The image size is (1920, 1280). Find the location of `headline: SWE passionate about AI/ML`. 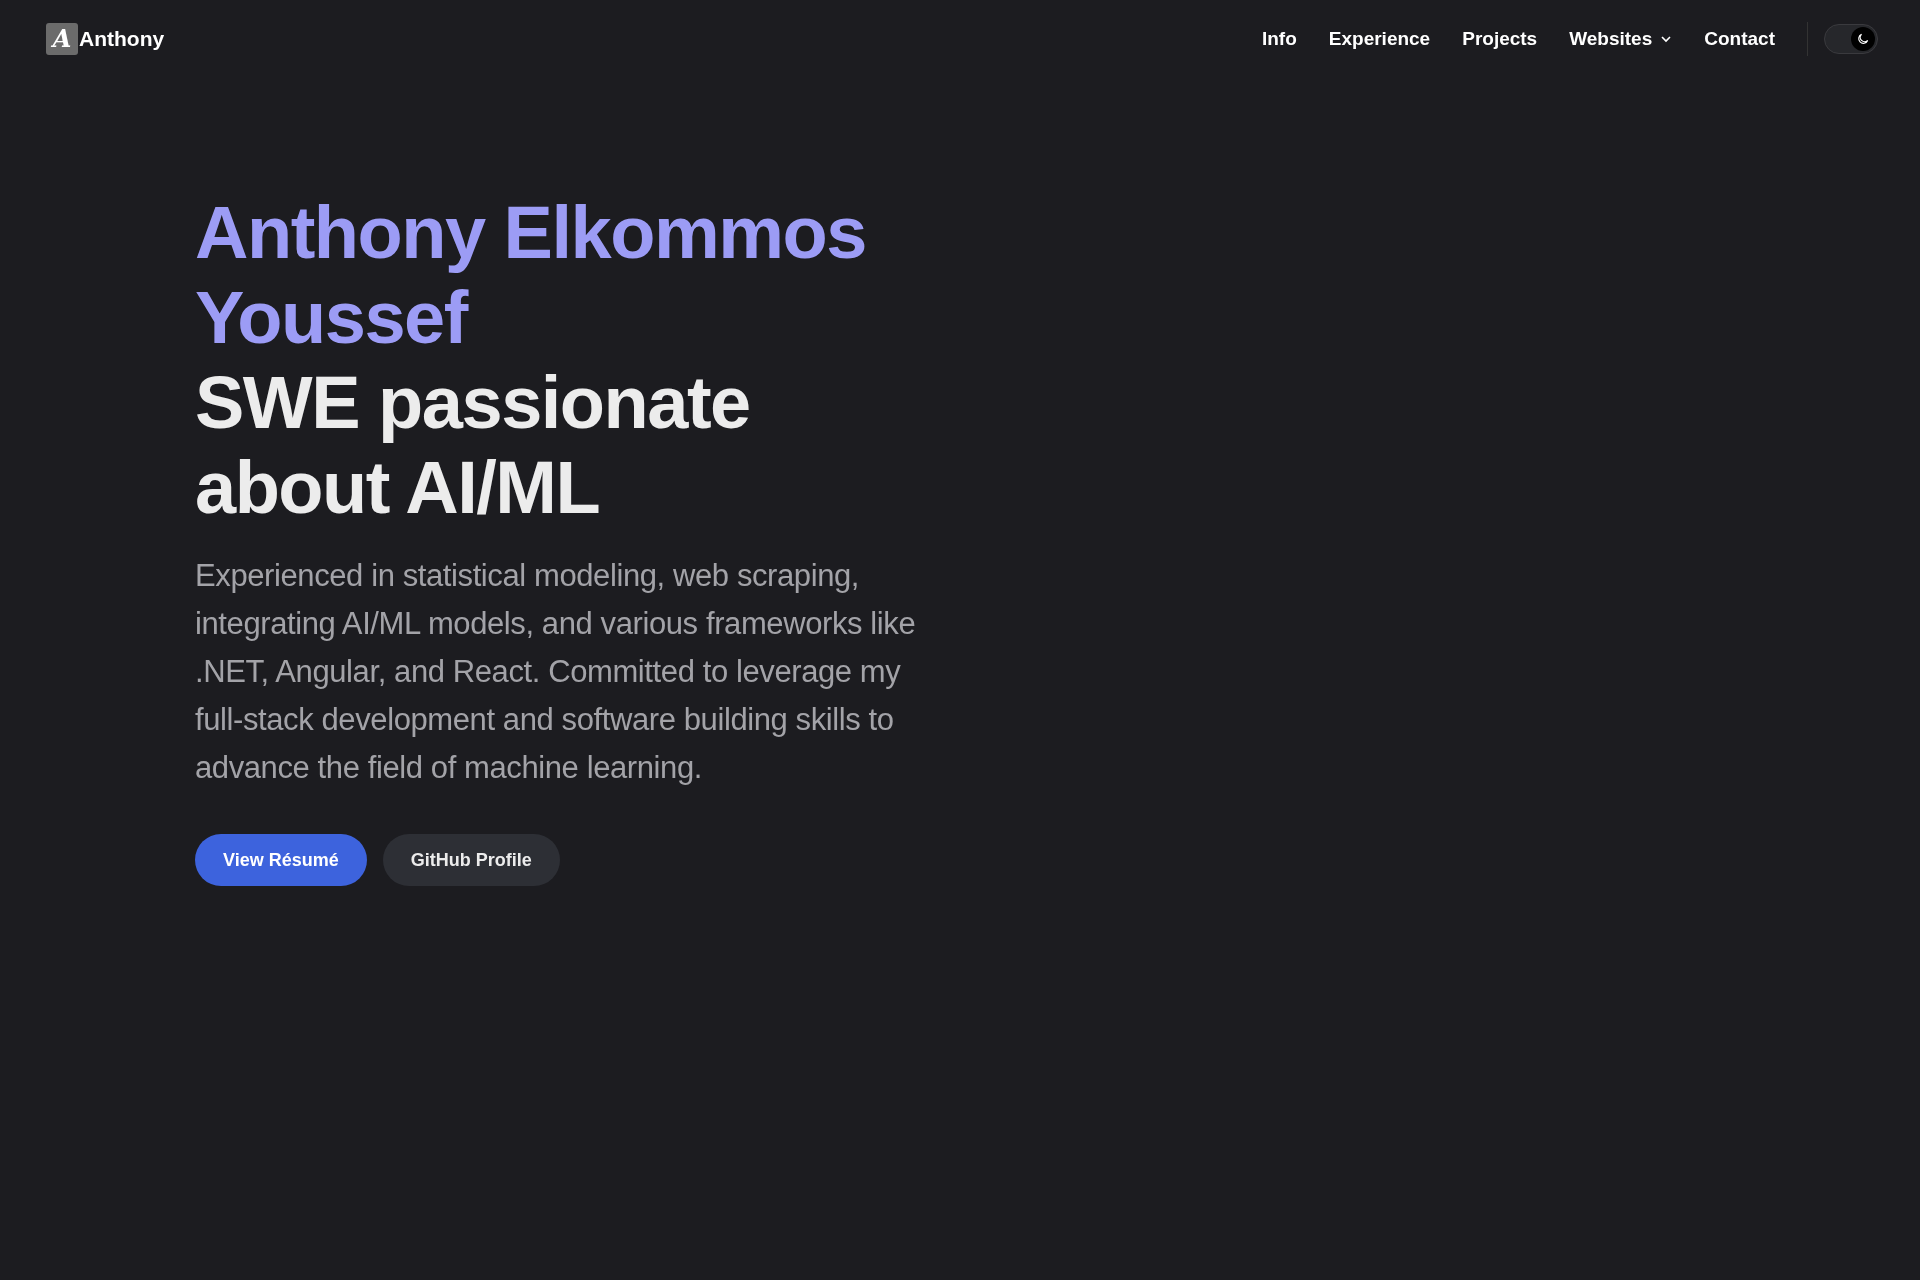

headline: SWE passionate about AI/ML is located at coordinates (473, 445).